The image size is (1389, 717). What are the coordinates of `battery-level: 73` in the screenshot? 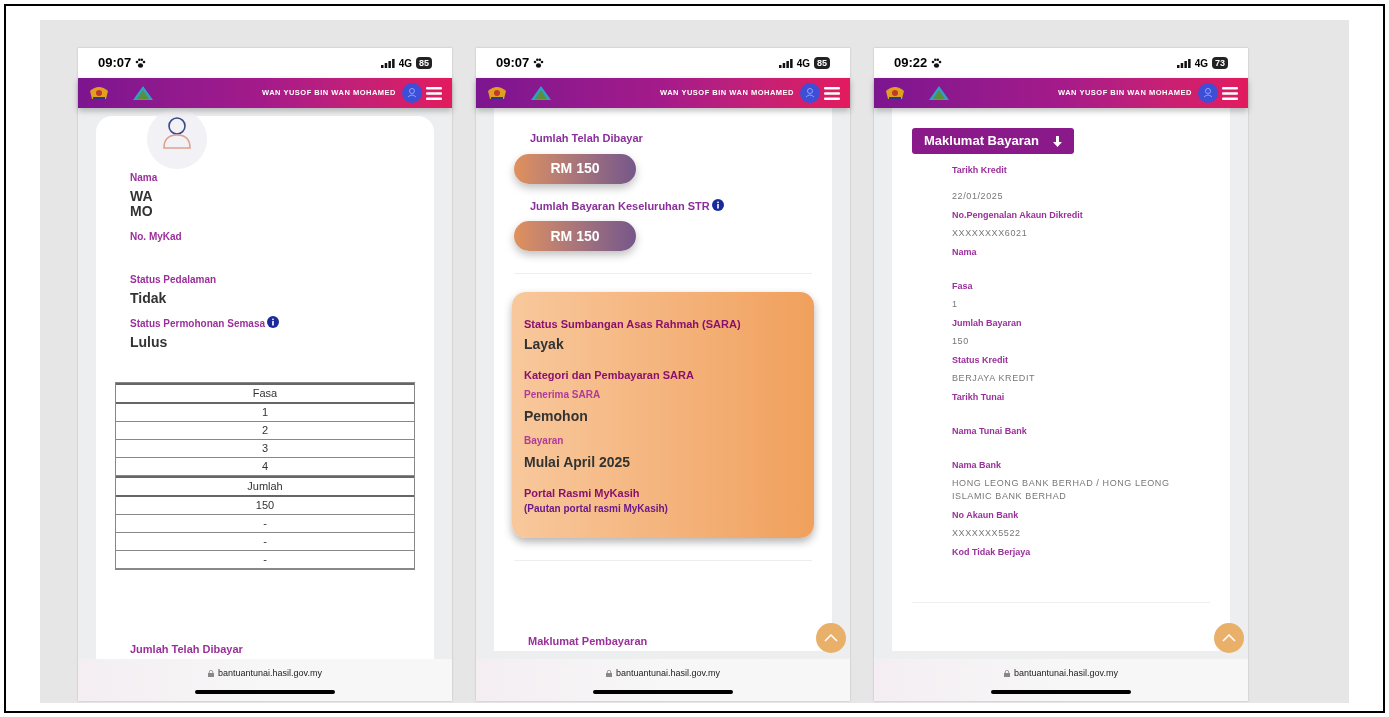 It's located at (1220, 63).